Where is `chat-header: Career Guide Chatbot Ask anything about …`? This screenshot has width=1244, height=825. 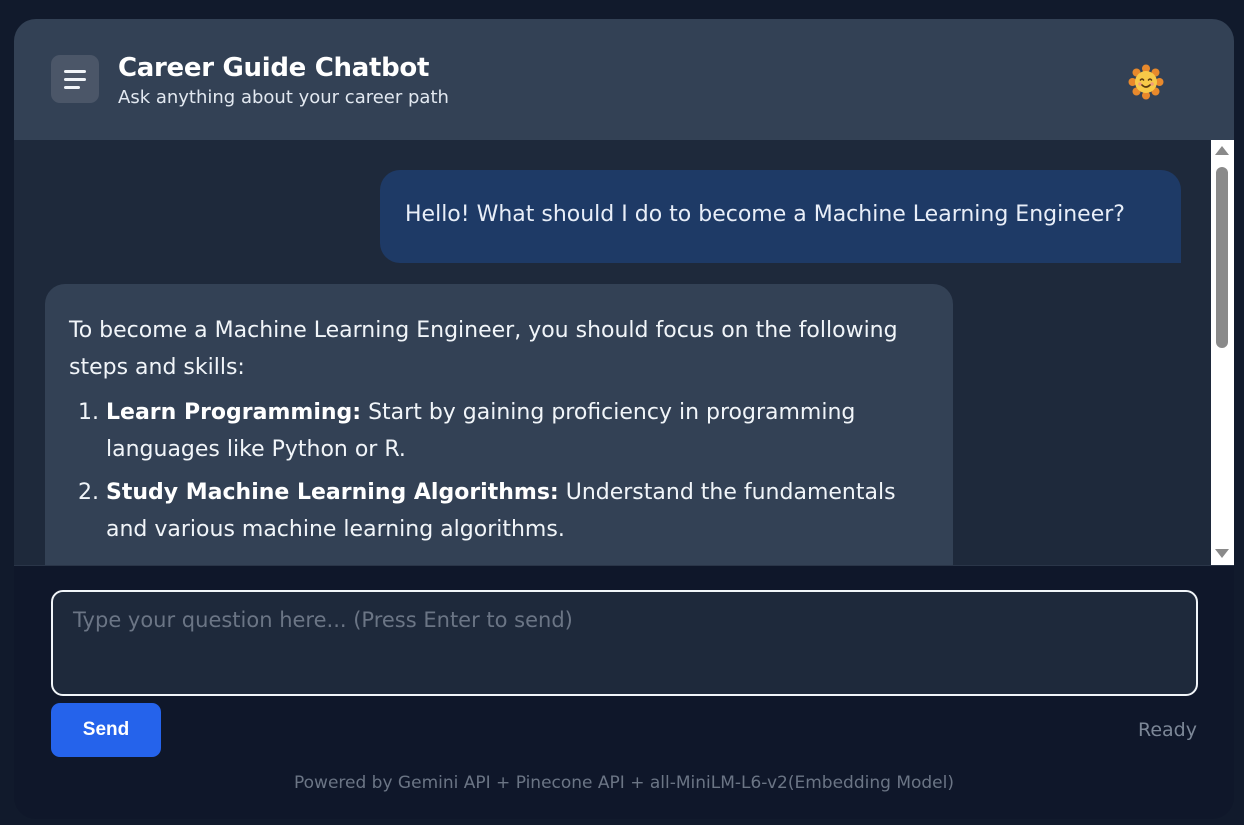 chat-header: Career Guide Chatbot Ask anything about … is located at coordinates (624, 79).